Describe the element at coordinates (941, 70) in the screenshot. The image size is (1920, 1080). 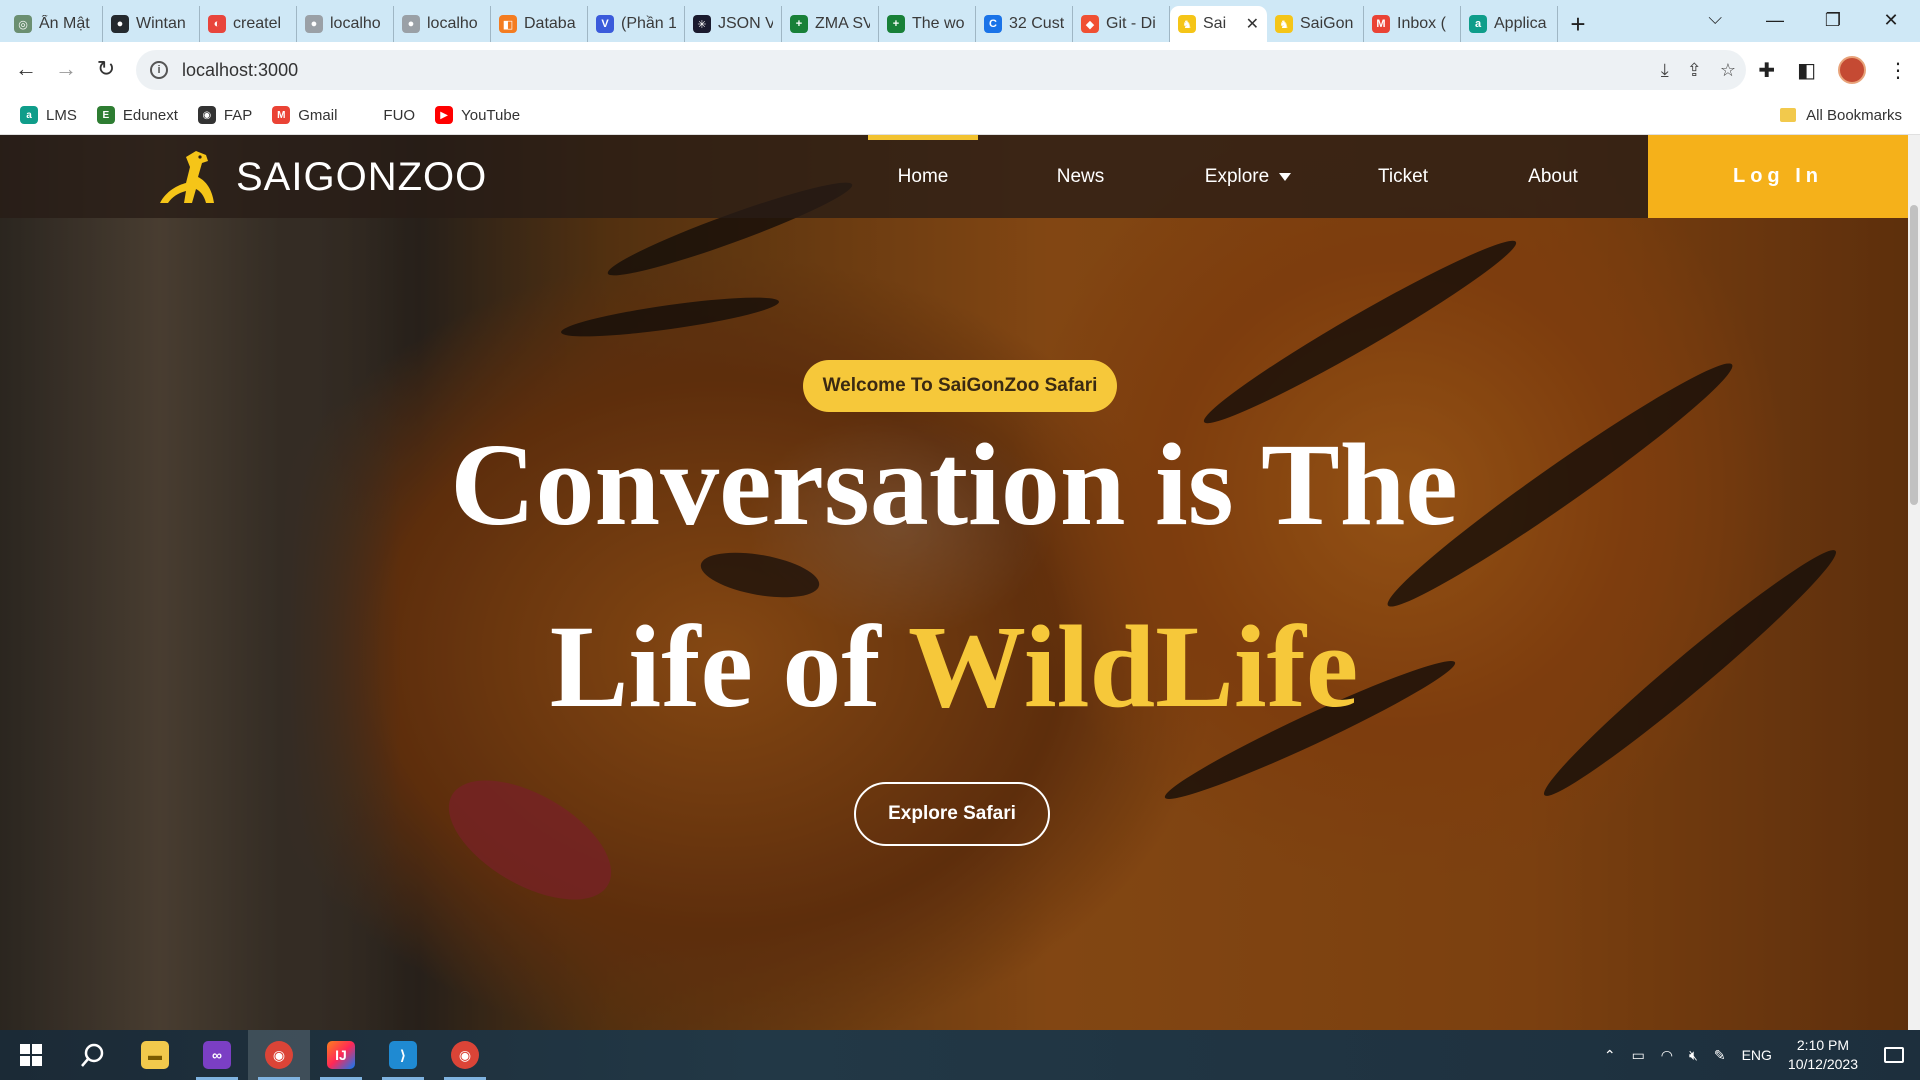
I see `address-bar: i localhost:3000 ⤓ ⇪ ☆` at that location.